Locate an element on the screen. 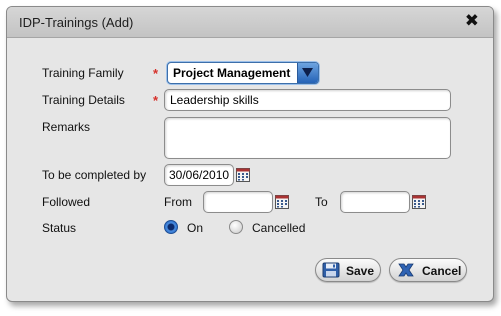  completed-by-date-input: 30/06/2010 is located at coordinates (199, 175).